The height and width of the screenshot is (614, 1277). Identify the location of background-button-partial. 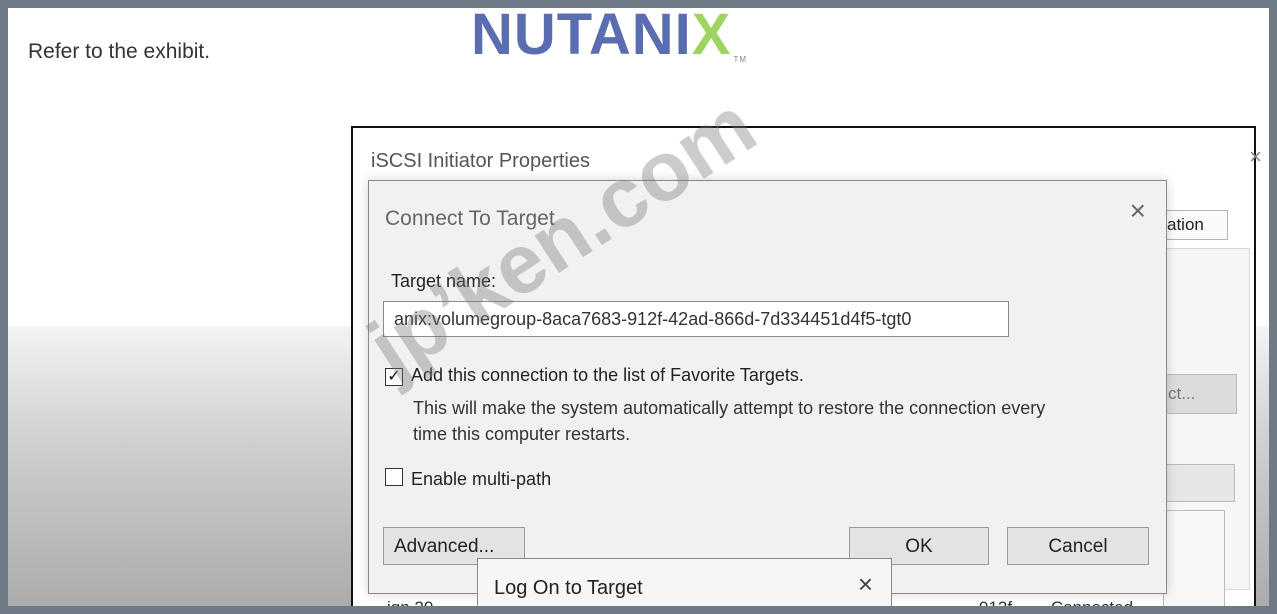
(1199, 483).